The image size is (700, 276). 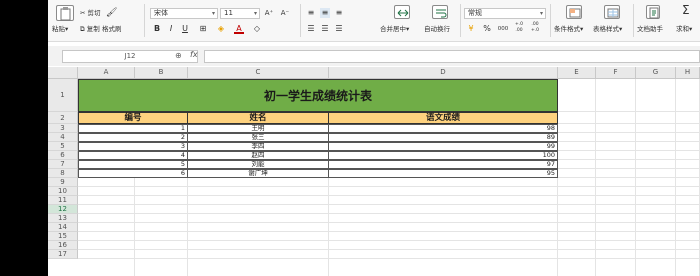 What do you see at coordinates (394, 29) in the screenshot?
I see `merge-center-button: 合并居中▾` at bounding box center [394, 29].